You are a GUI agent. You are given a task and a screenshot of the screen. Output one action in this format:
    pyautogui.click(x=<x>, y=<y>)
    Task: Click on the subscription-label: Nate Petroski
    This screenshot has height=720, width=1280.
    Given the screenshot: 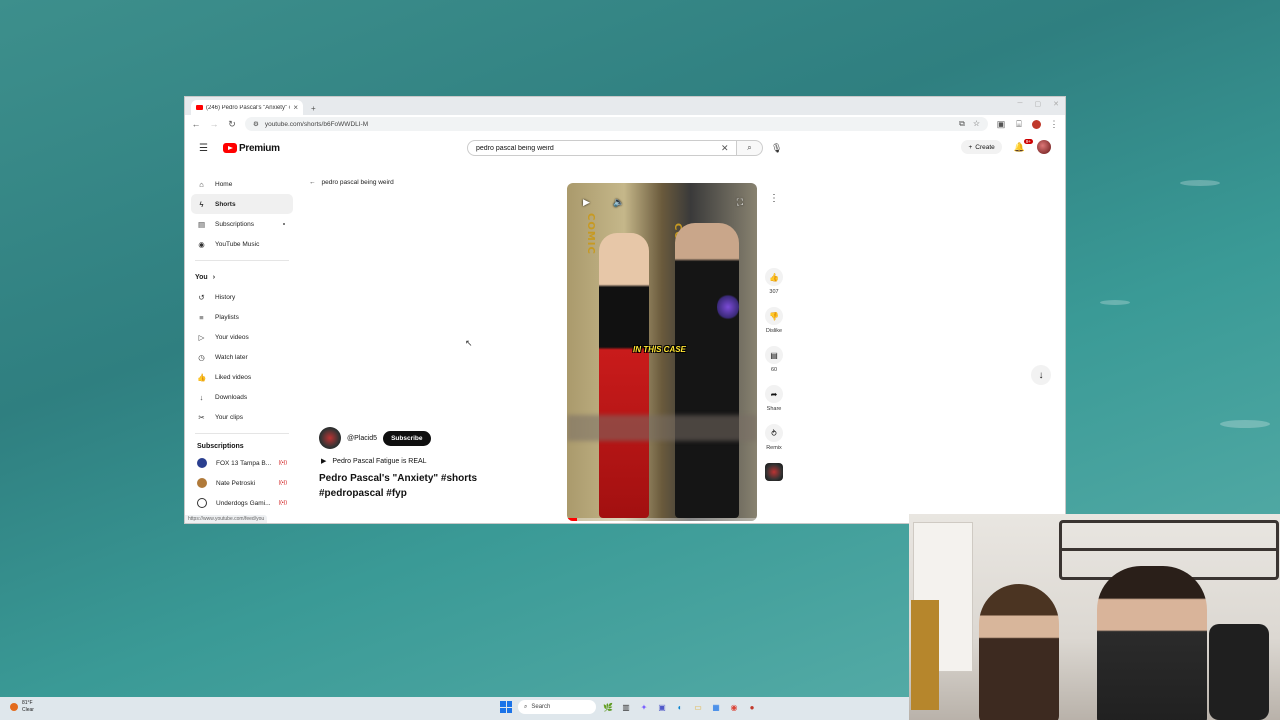 What is the action you would take?
    pyautogui.click(x=236, y=483)
    